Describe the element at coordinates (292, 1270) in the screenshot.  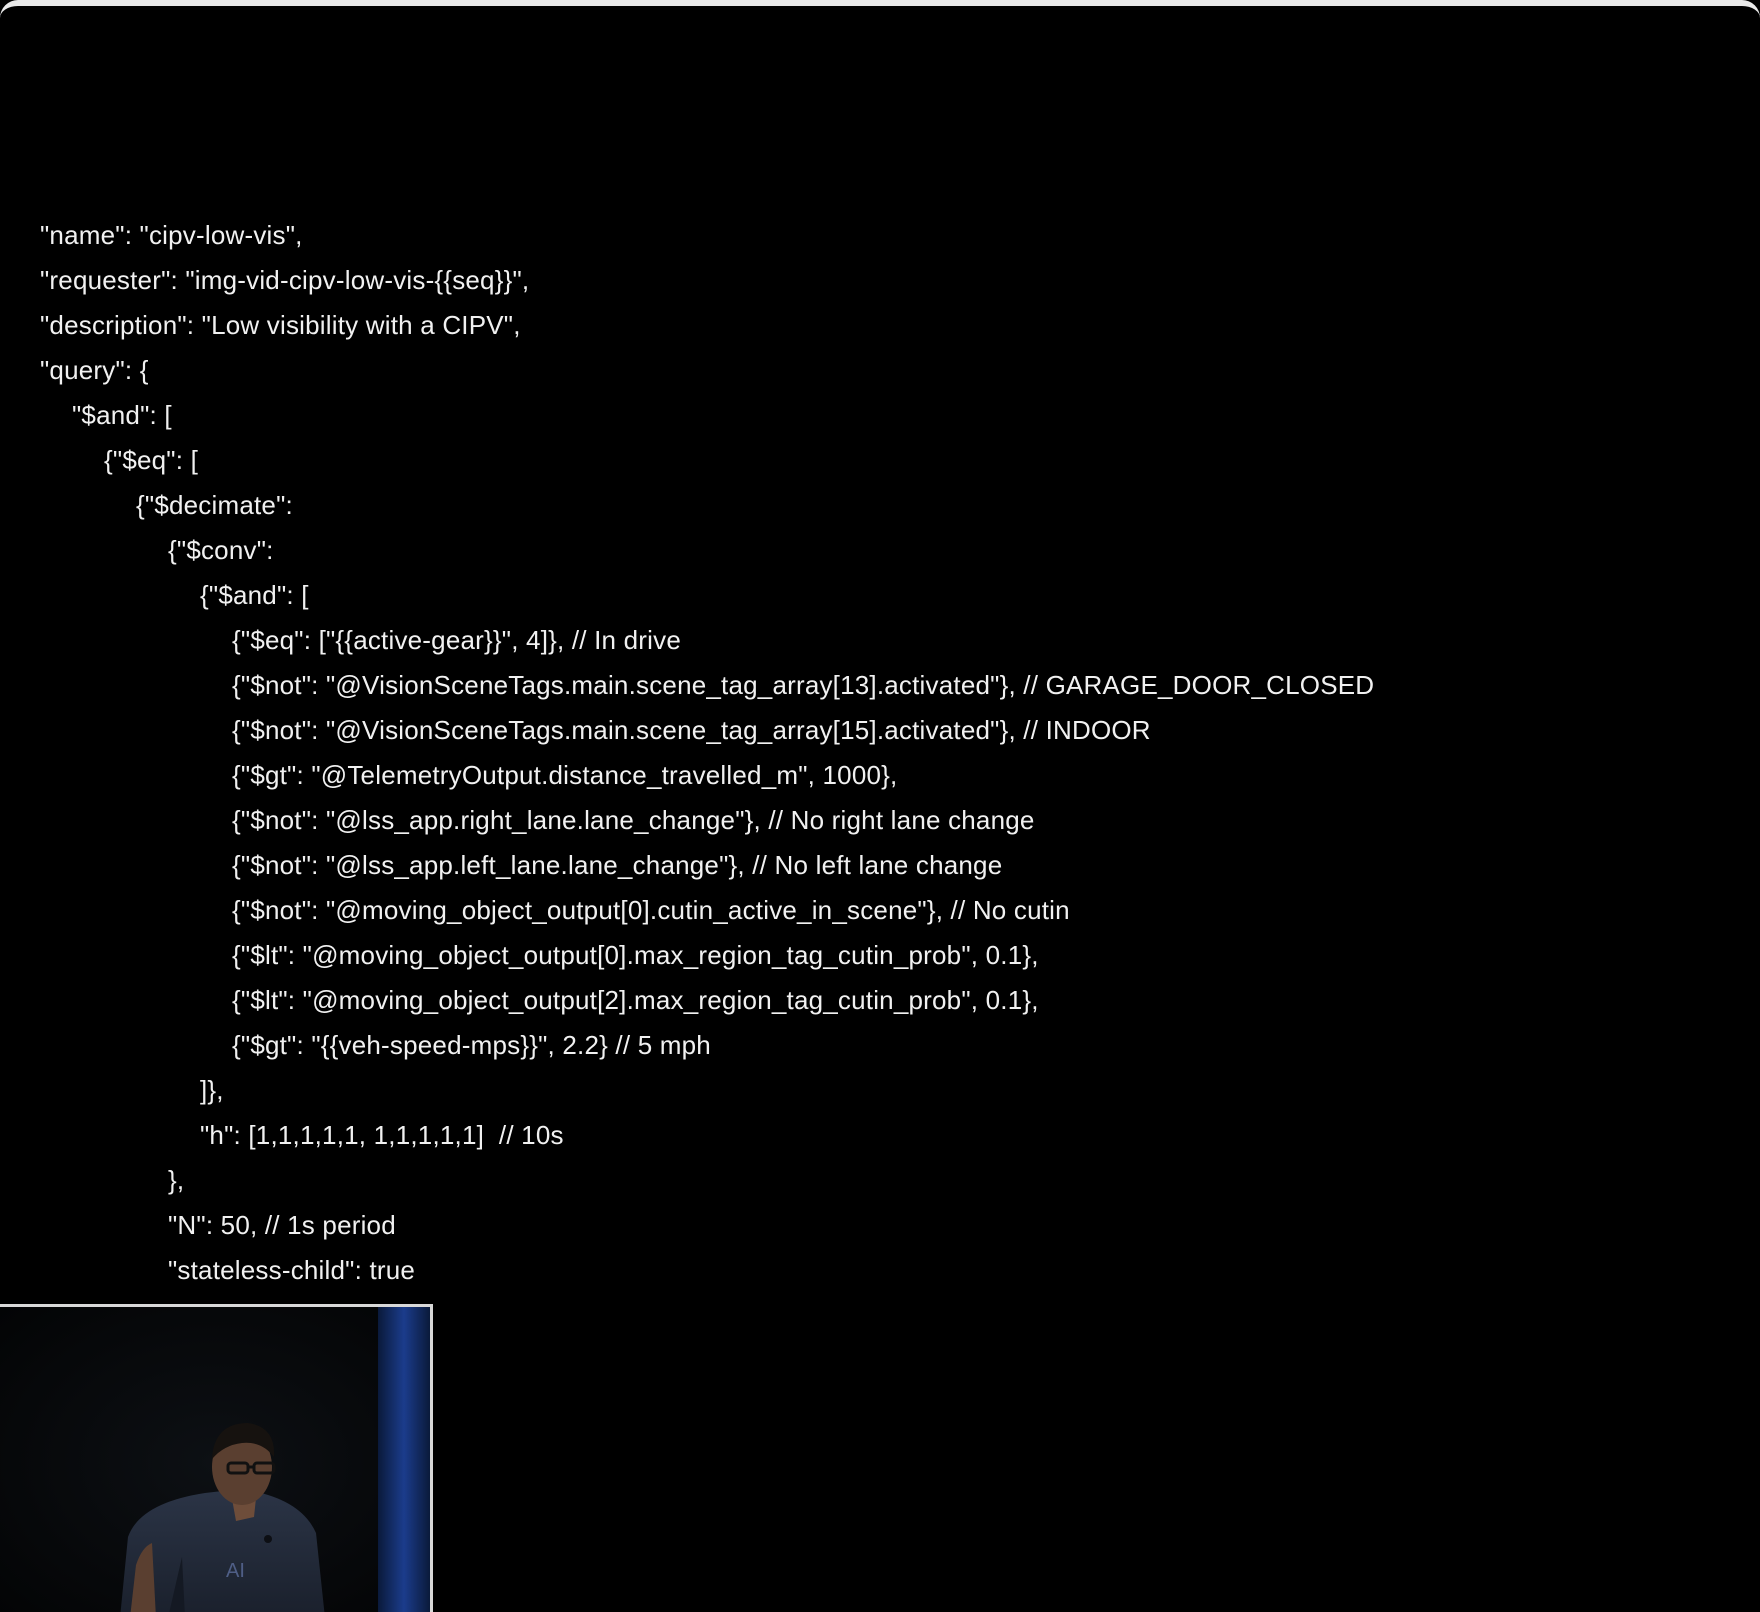
I see `code-line: "stateless-child": true` at that location.